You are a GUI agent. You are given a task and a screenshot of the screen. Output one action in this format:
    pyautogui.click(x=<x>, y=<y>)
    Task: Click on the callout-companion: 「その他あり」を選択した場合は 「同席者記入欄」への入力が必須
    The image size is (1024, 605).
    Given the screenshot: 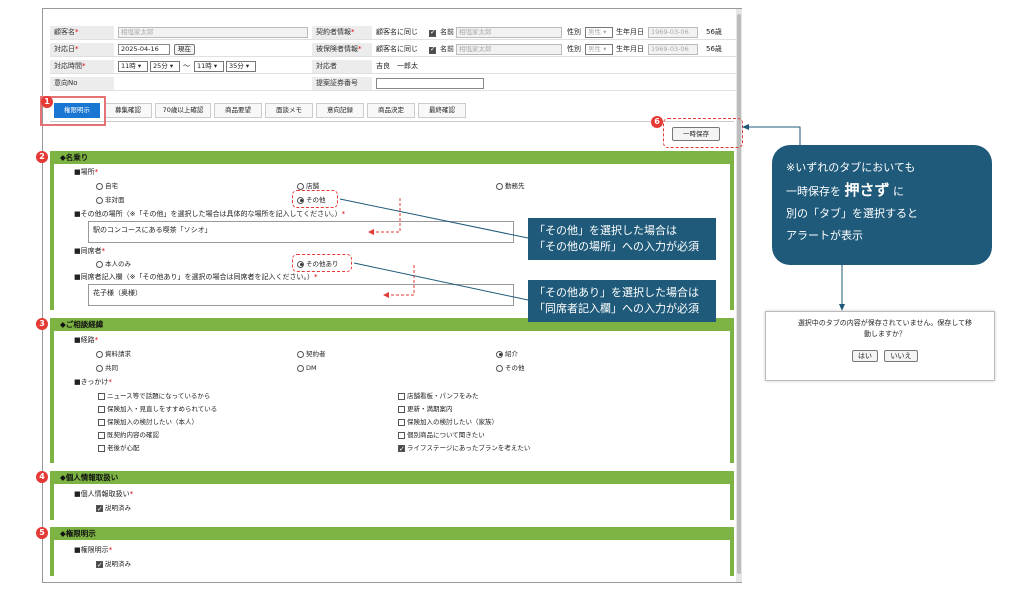 What is the action you would take?
    pyautogui.click(x=622, y=301)
    